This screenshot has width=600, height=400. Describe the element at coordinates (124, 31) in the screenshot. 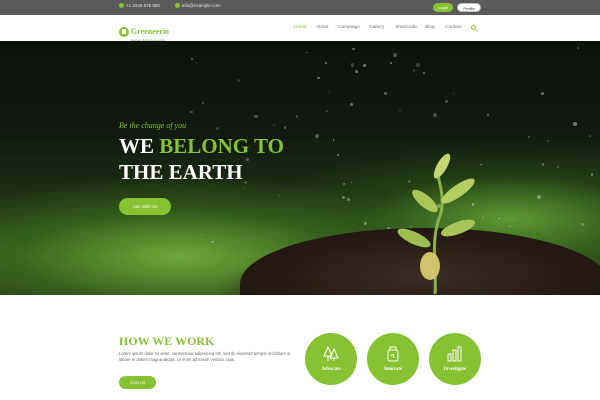

I see `home-leaf-icon` at that location.